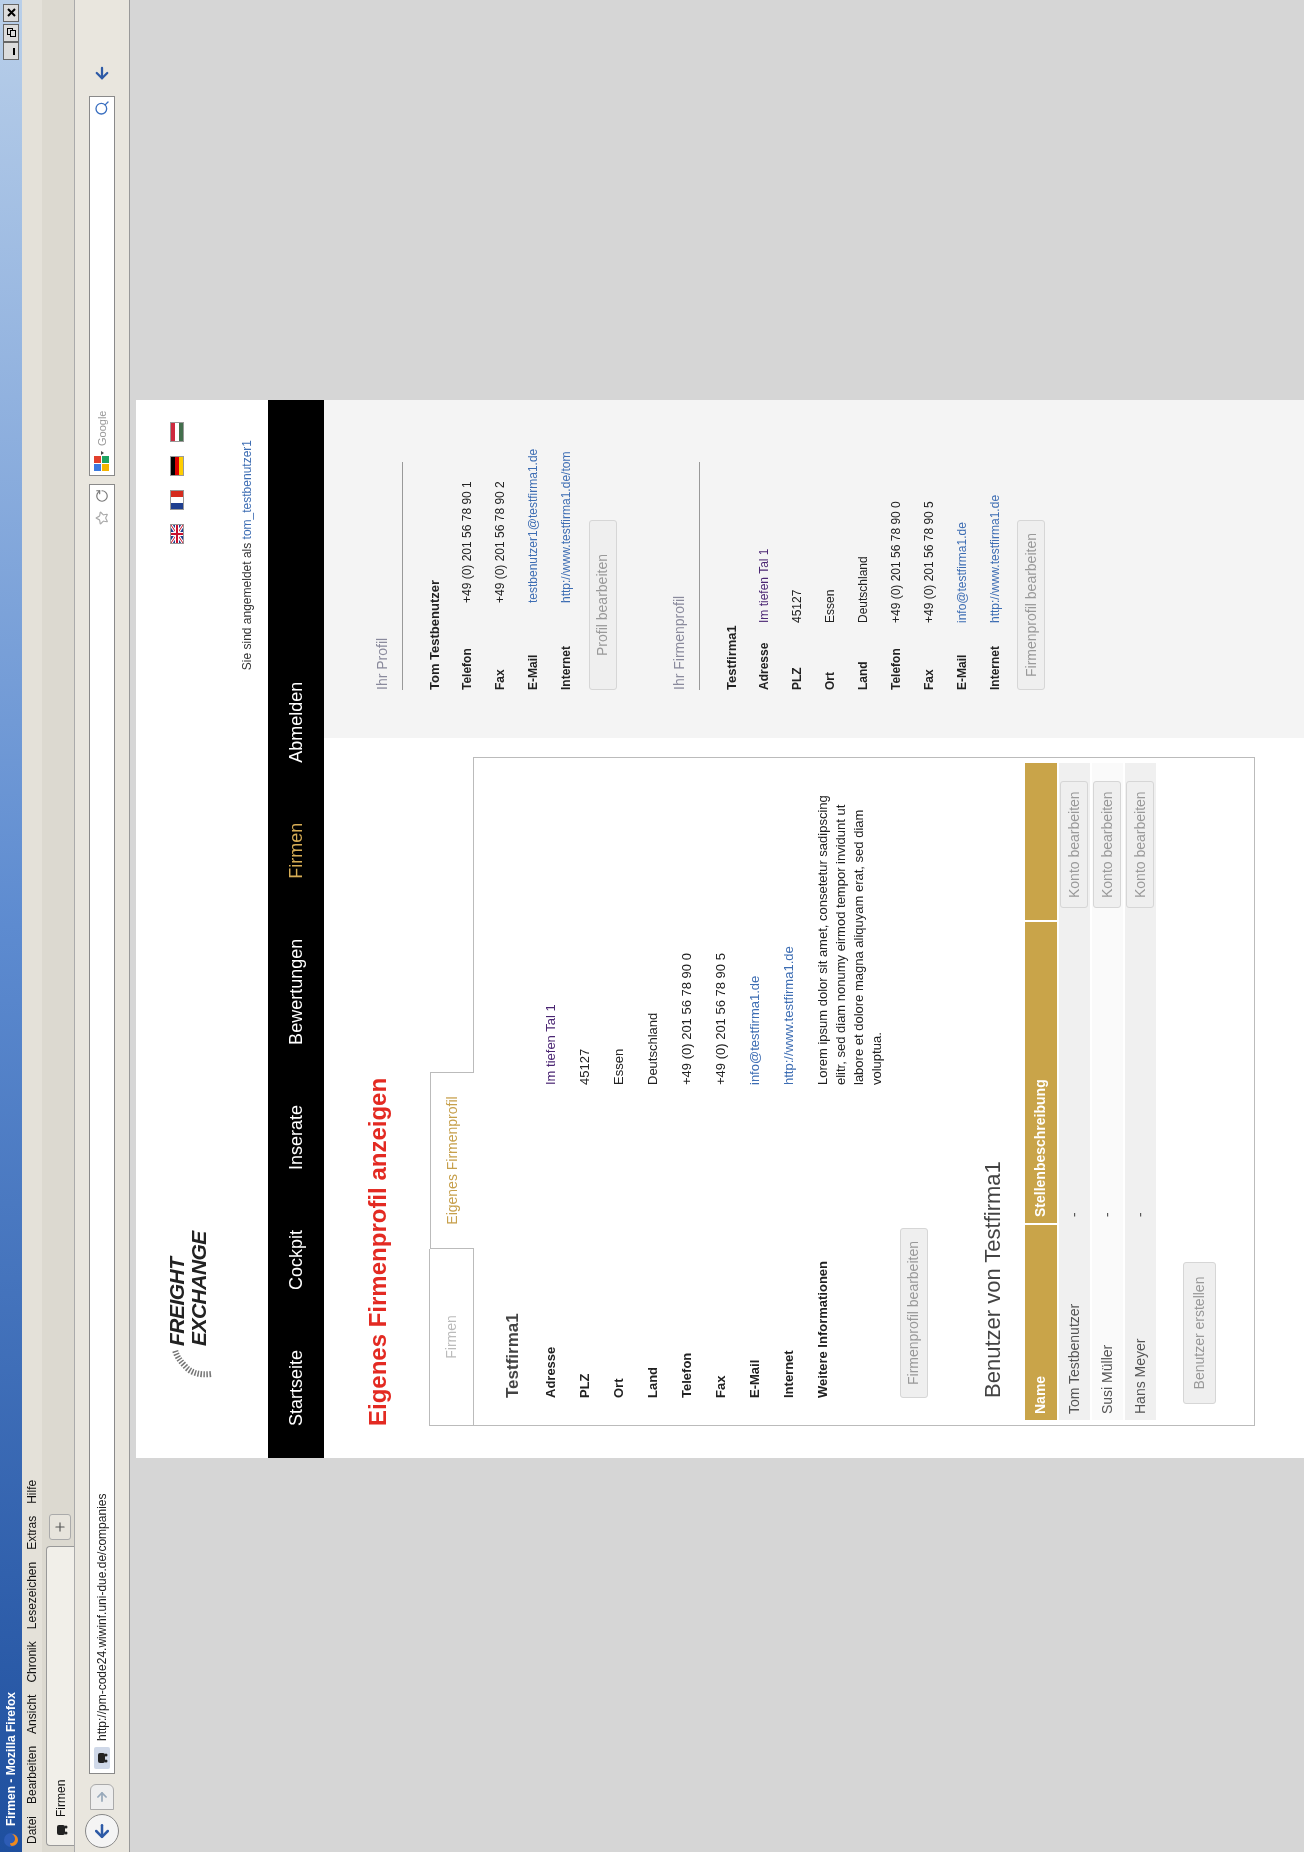  Describe the element at coordinates (32, 1830) in the screenshot. I see `menu-item: Datei` at that location.